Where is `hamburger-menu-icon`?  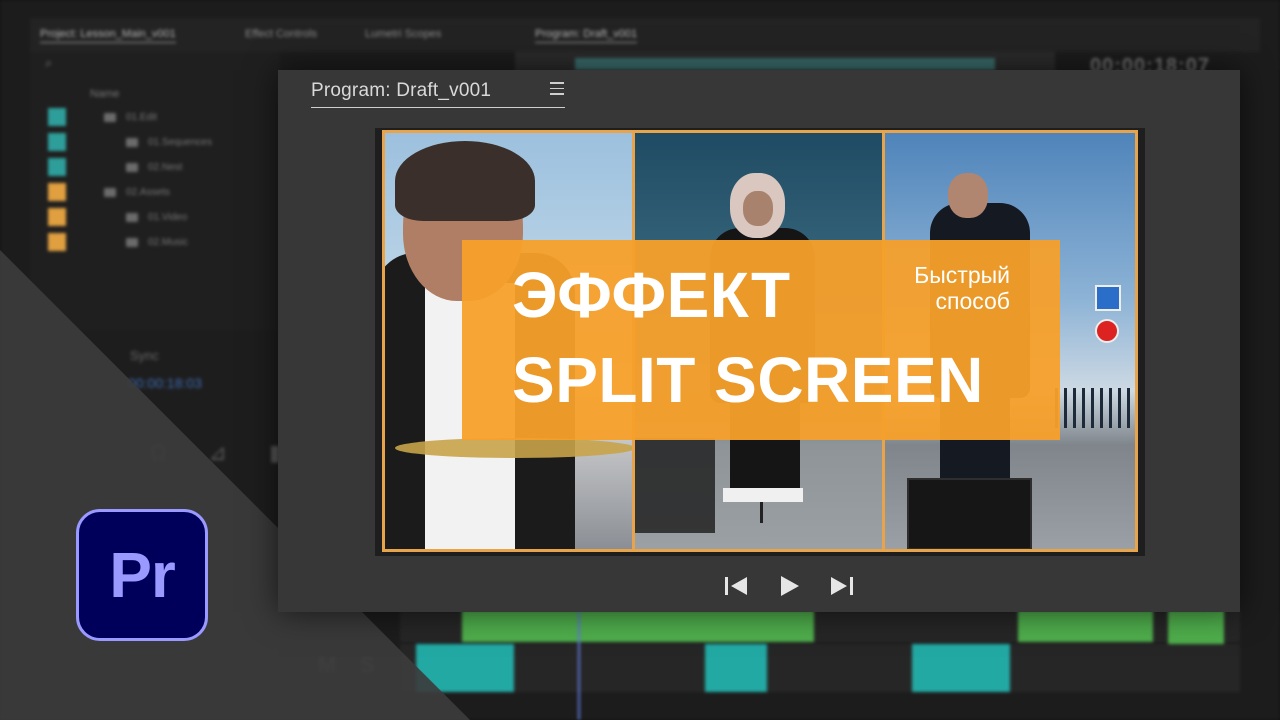 hamburger-menu-icon is located at coordinates (557, 90).